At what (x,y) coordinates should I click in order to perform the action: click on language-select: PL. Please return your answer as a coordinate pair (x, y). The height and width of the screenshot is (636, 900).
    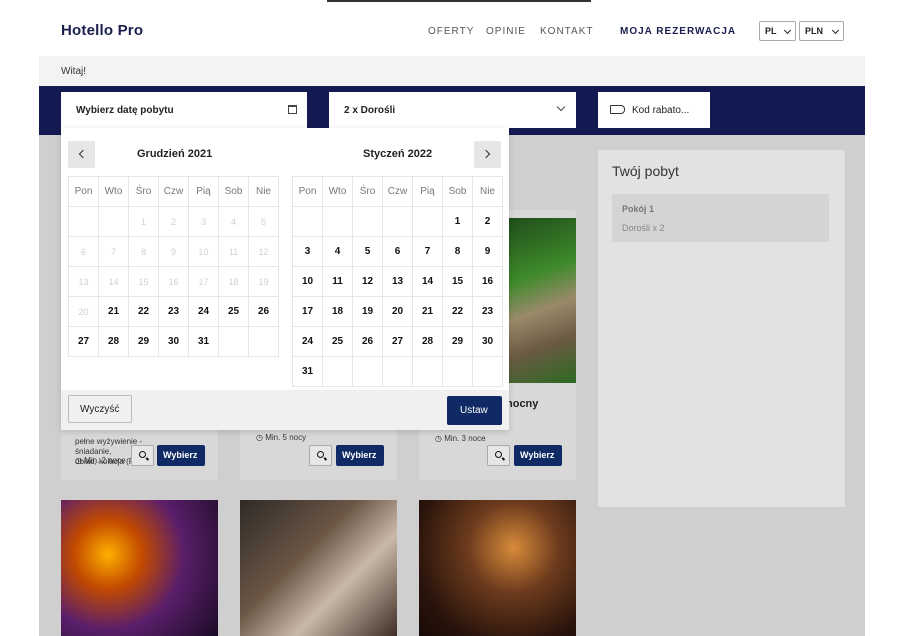
    Looking at the image, I should click on (777, 31).